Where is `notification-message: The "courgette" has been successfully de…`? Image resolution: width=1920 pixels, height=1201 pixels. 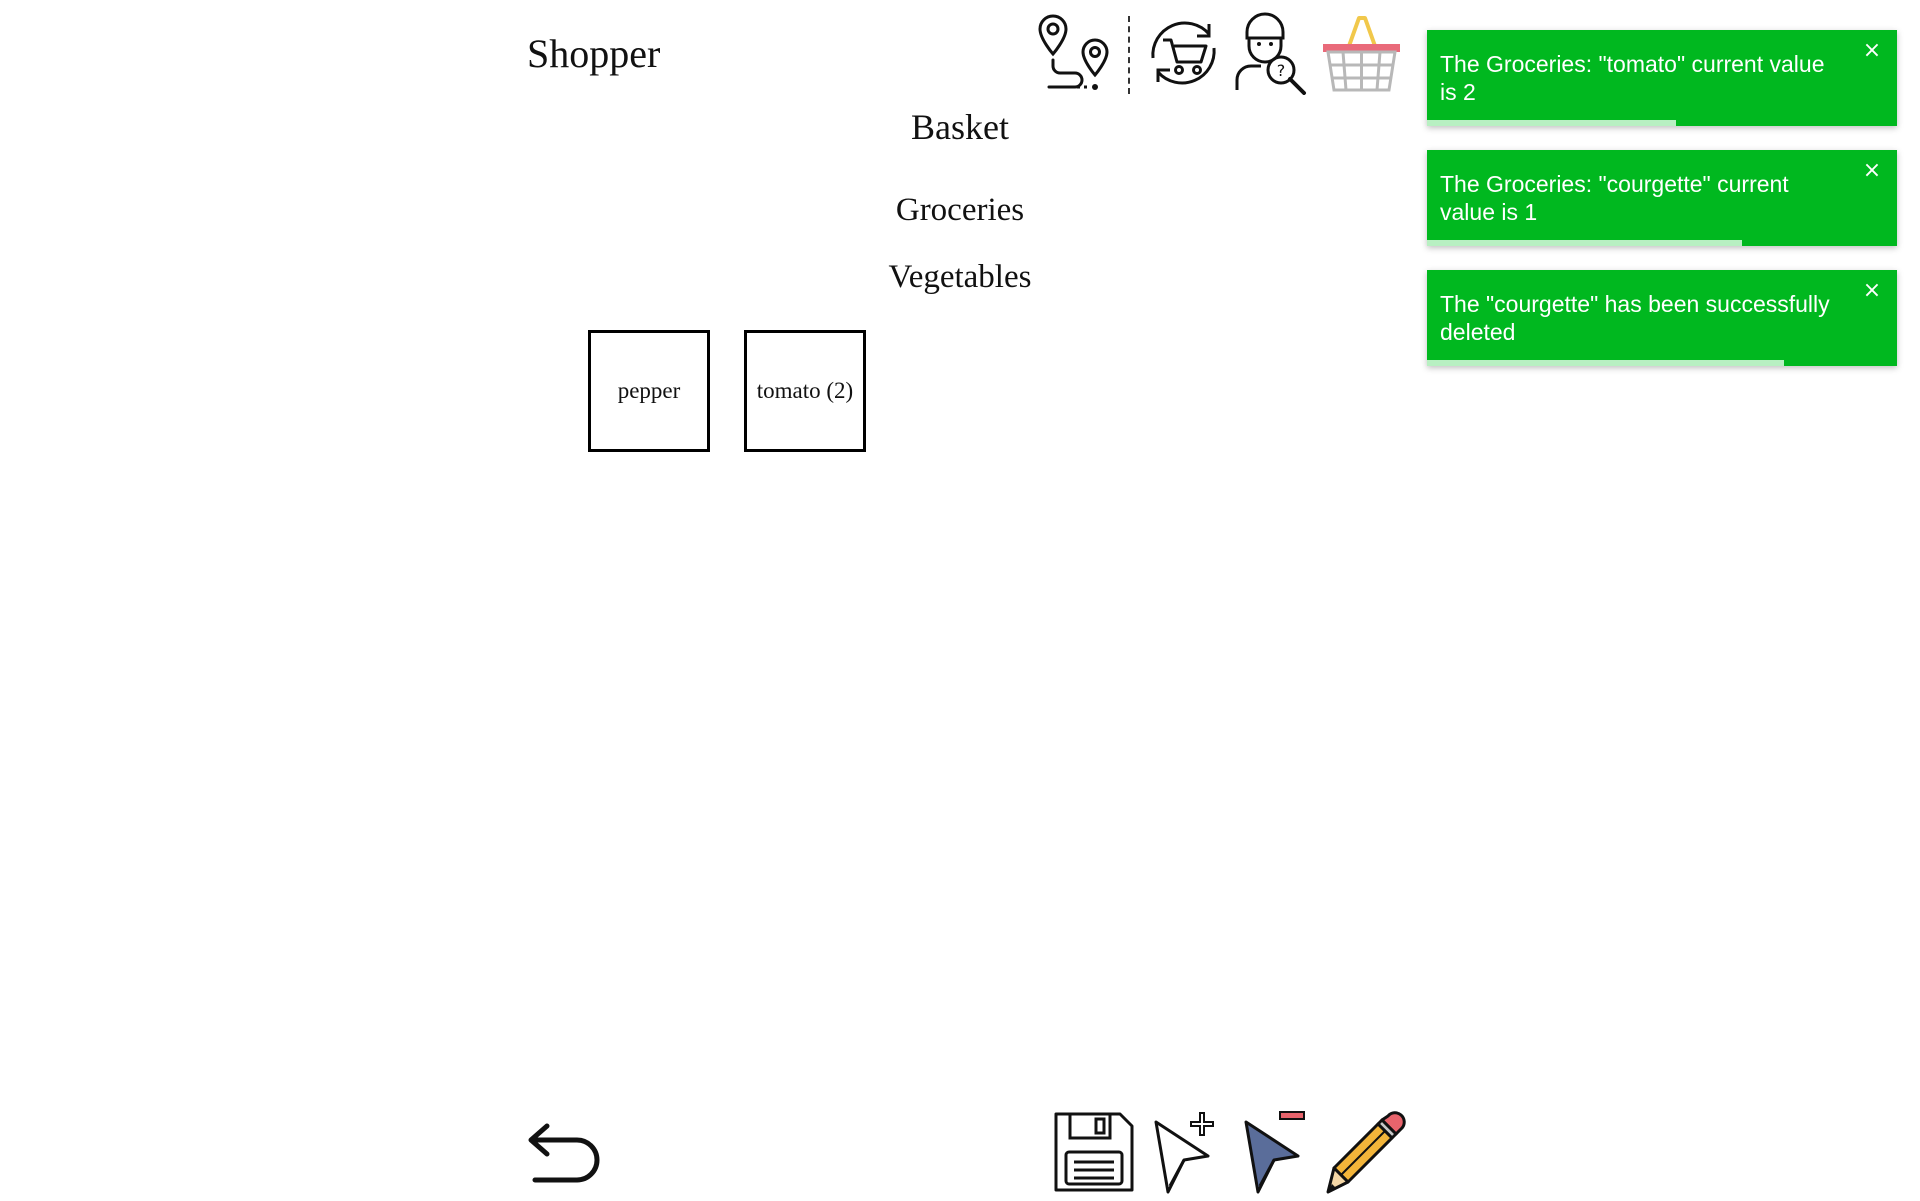
notification-message: The "courgette" has been successfully de… is located at coordinates (1635, 318).